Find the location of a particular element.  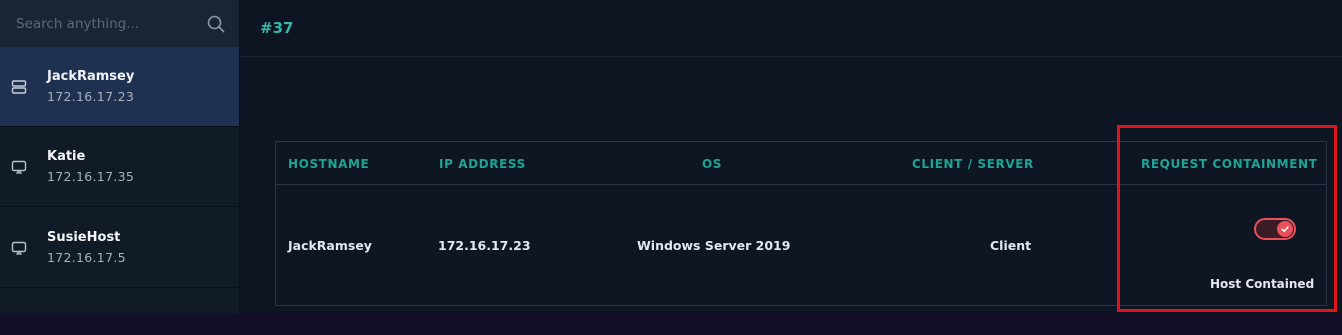

sidebar-item-ip: 172.16.17.35 is located at coordinates (91, 176).